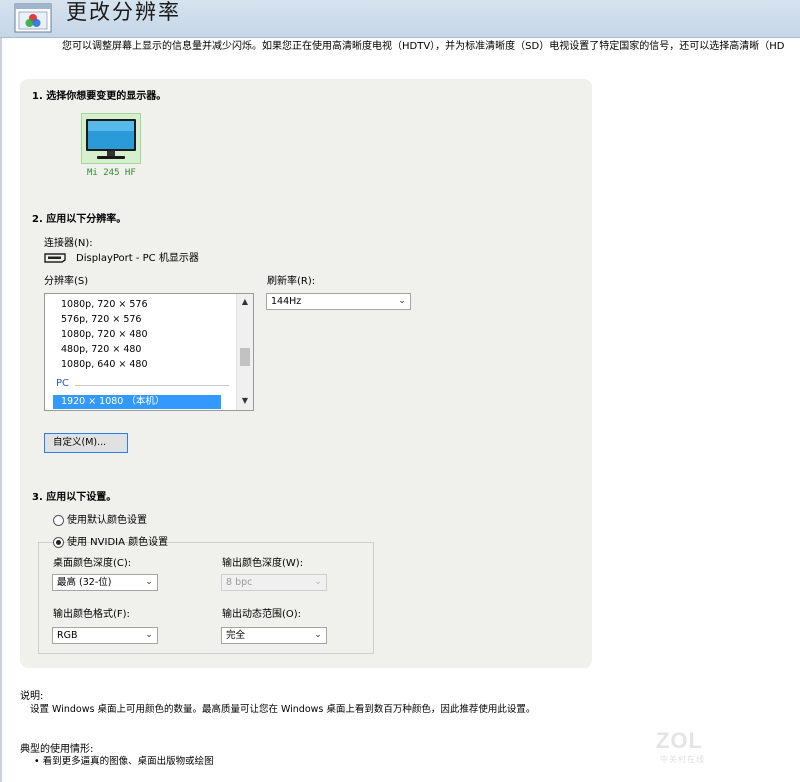  I want to click on radio-default-color, so click(58, 520).